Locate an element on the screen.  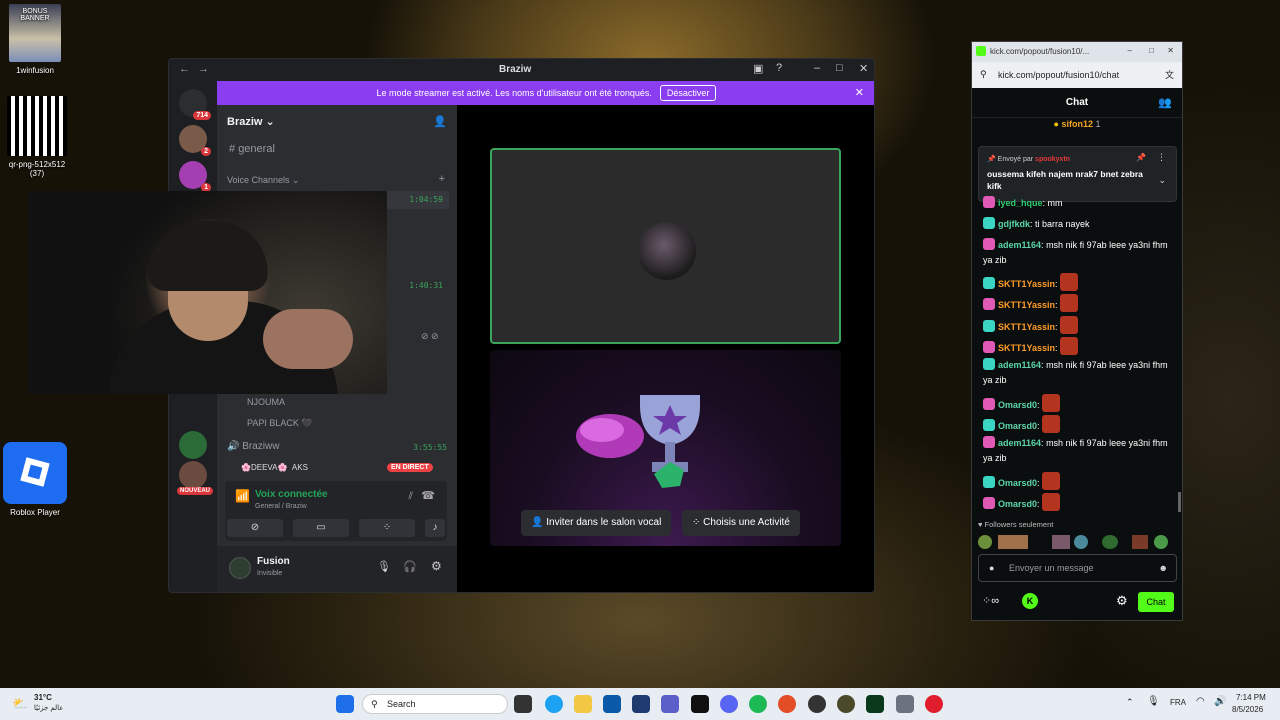
soundboard-button: ♪ is located at coordinates (435, 528).